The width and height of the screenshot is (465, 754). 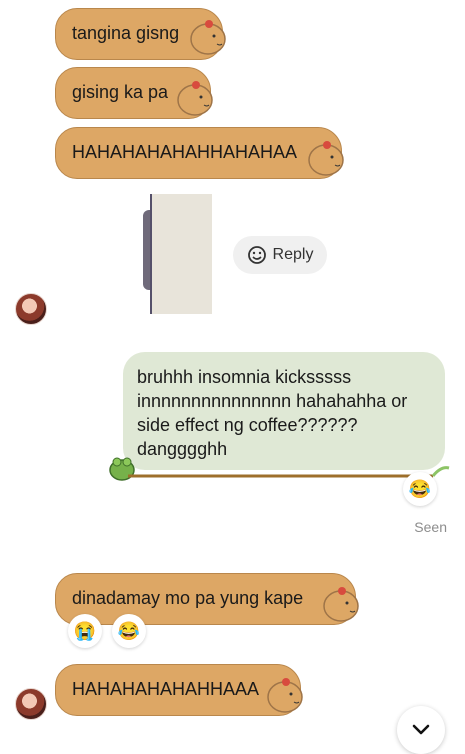 What do you see at coordinates (289, 472) in the screenshot?
I see `vine-decoration-icon` at bounding box center [289, 472].